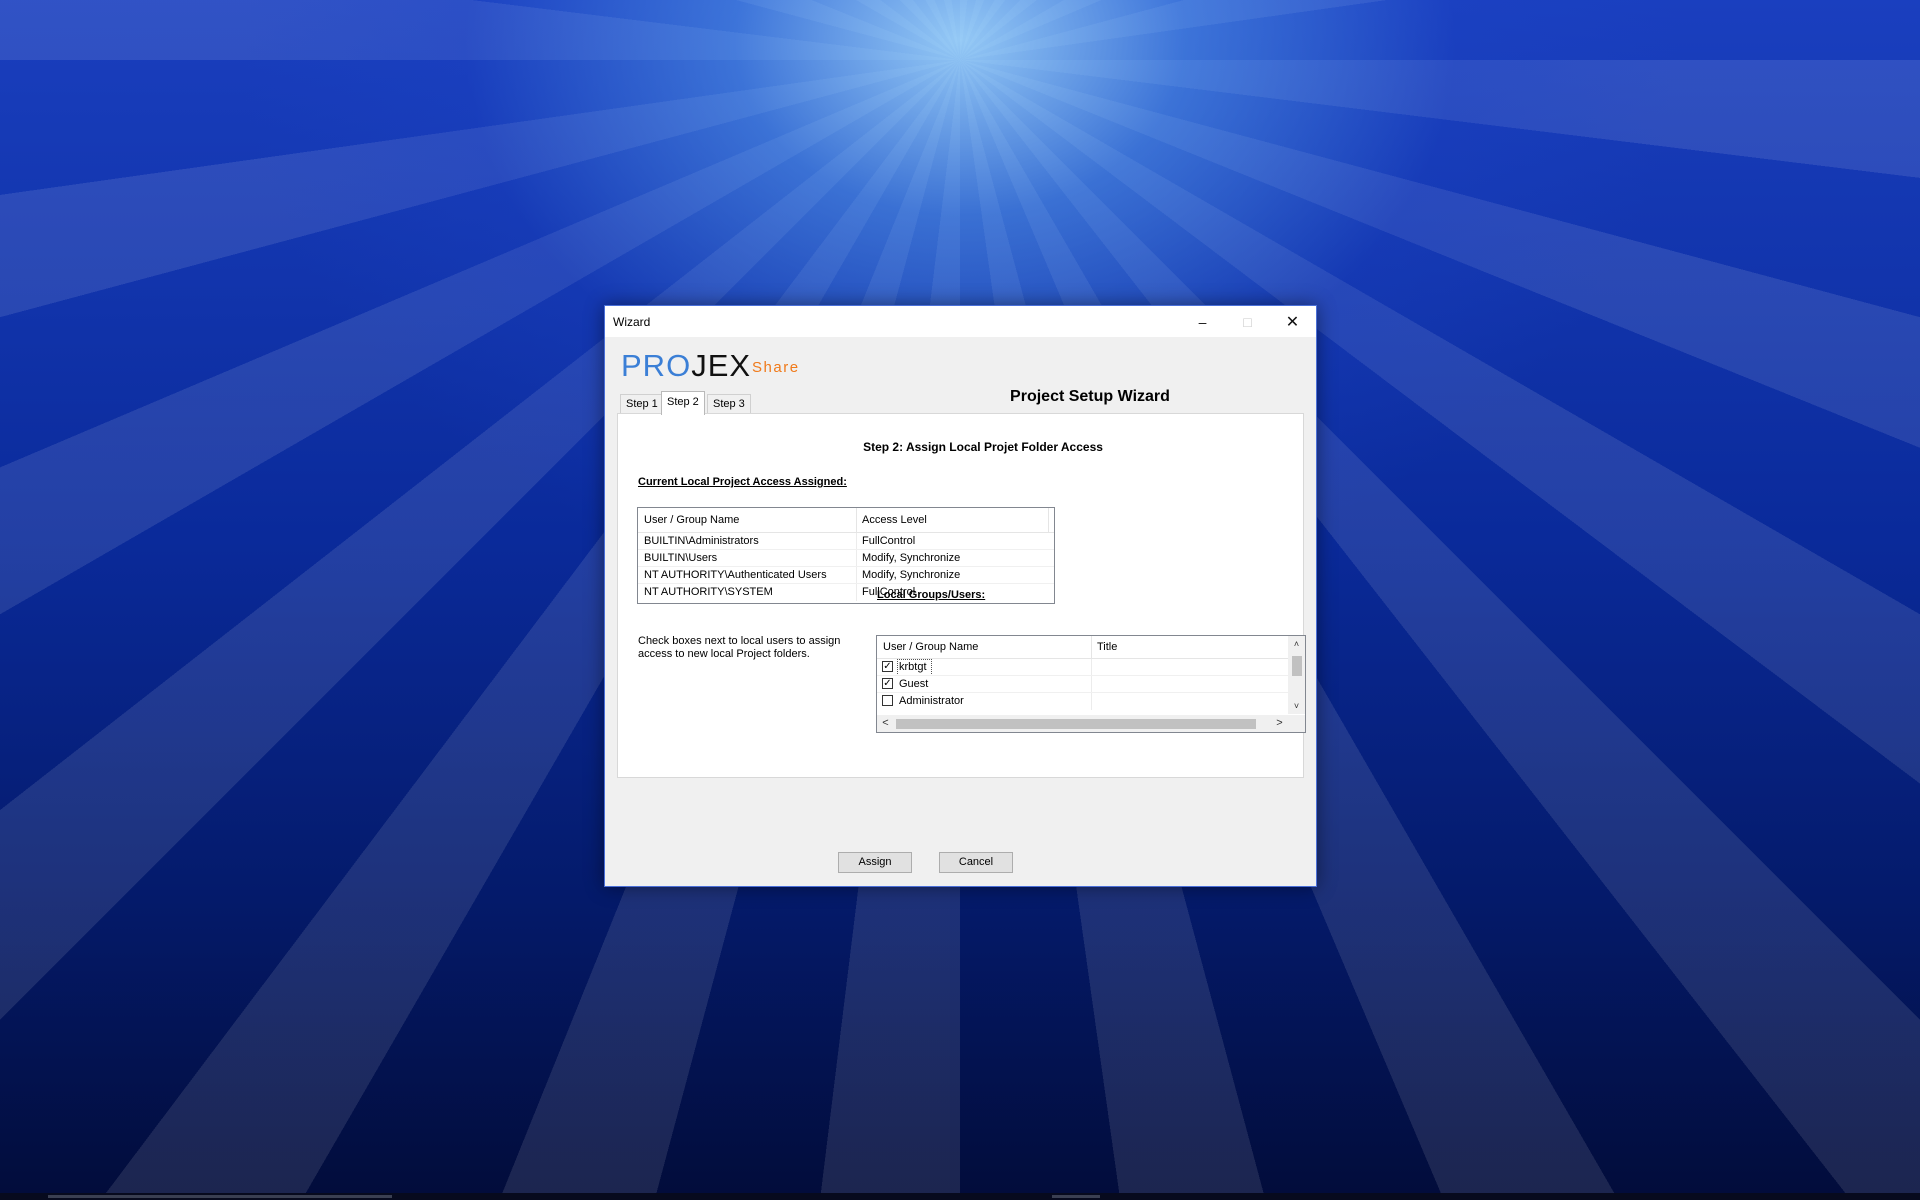 The width and height of the screenshot is (1920, 1200). I want to click on vertical-scroll-thumb, so click(1297, 666).